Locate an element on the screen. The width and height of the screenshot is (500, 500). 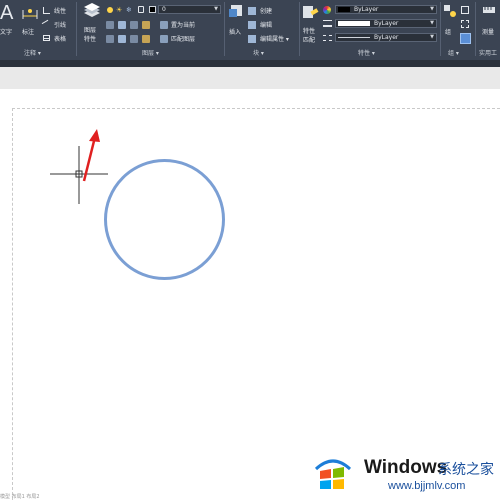
red-arrow-annotation is located at coordinates (91, 155).